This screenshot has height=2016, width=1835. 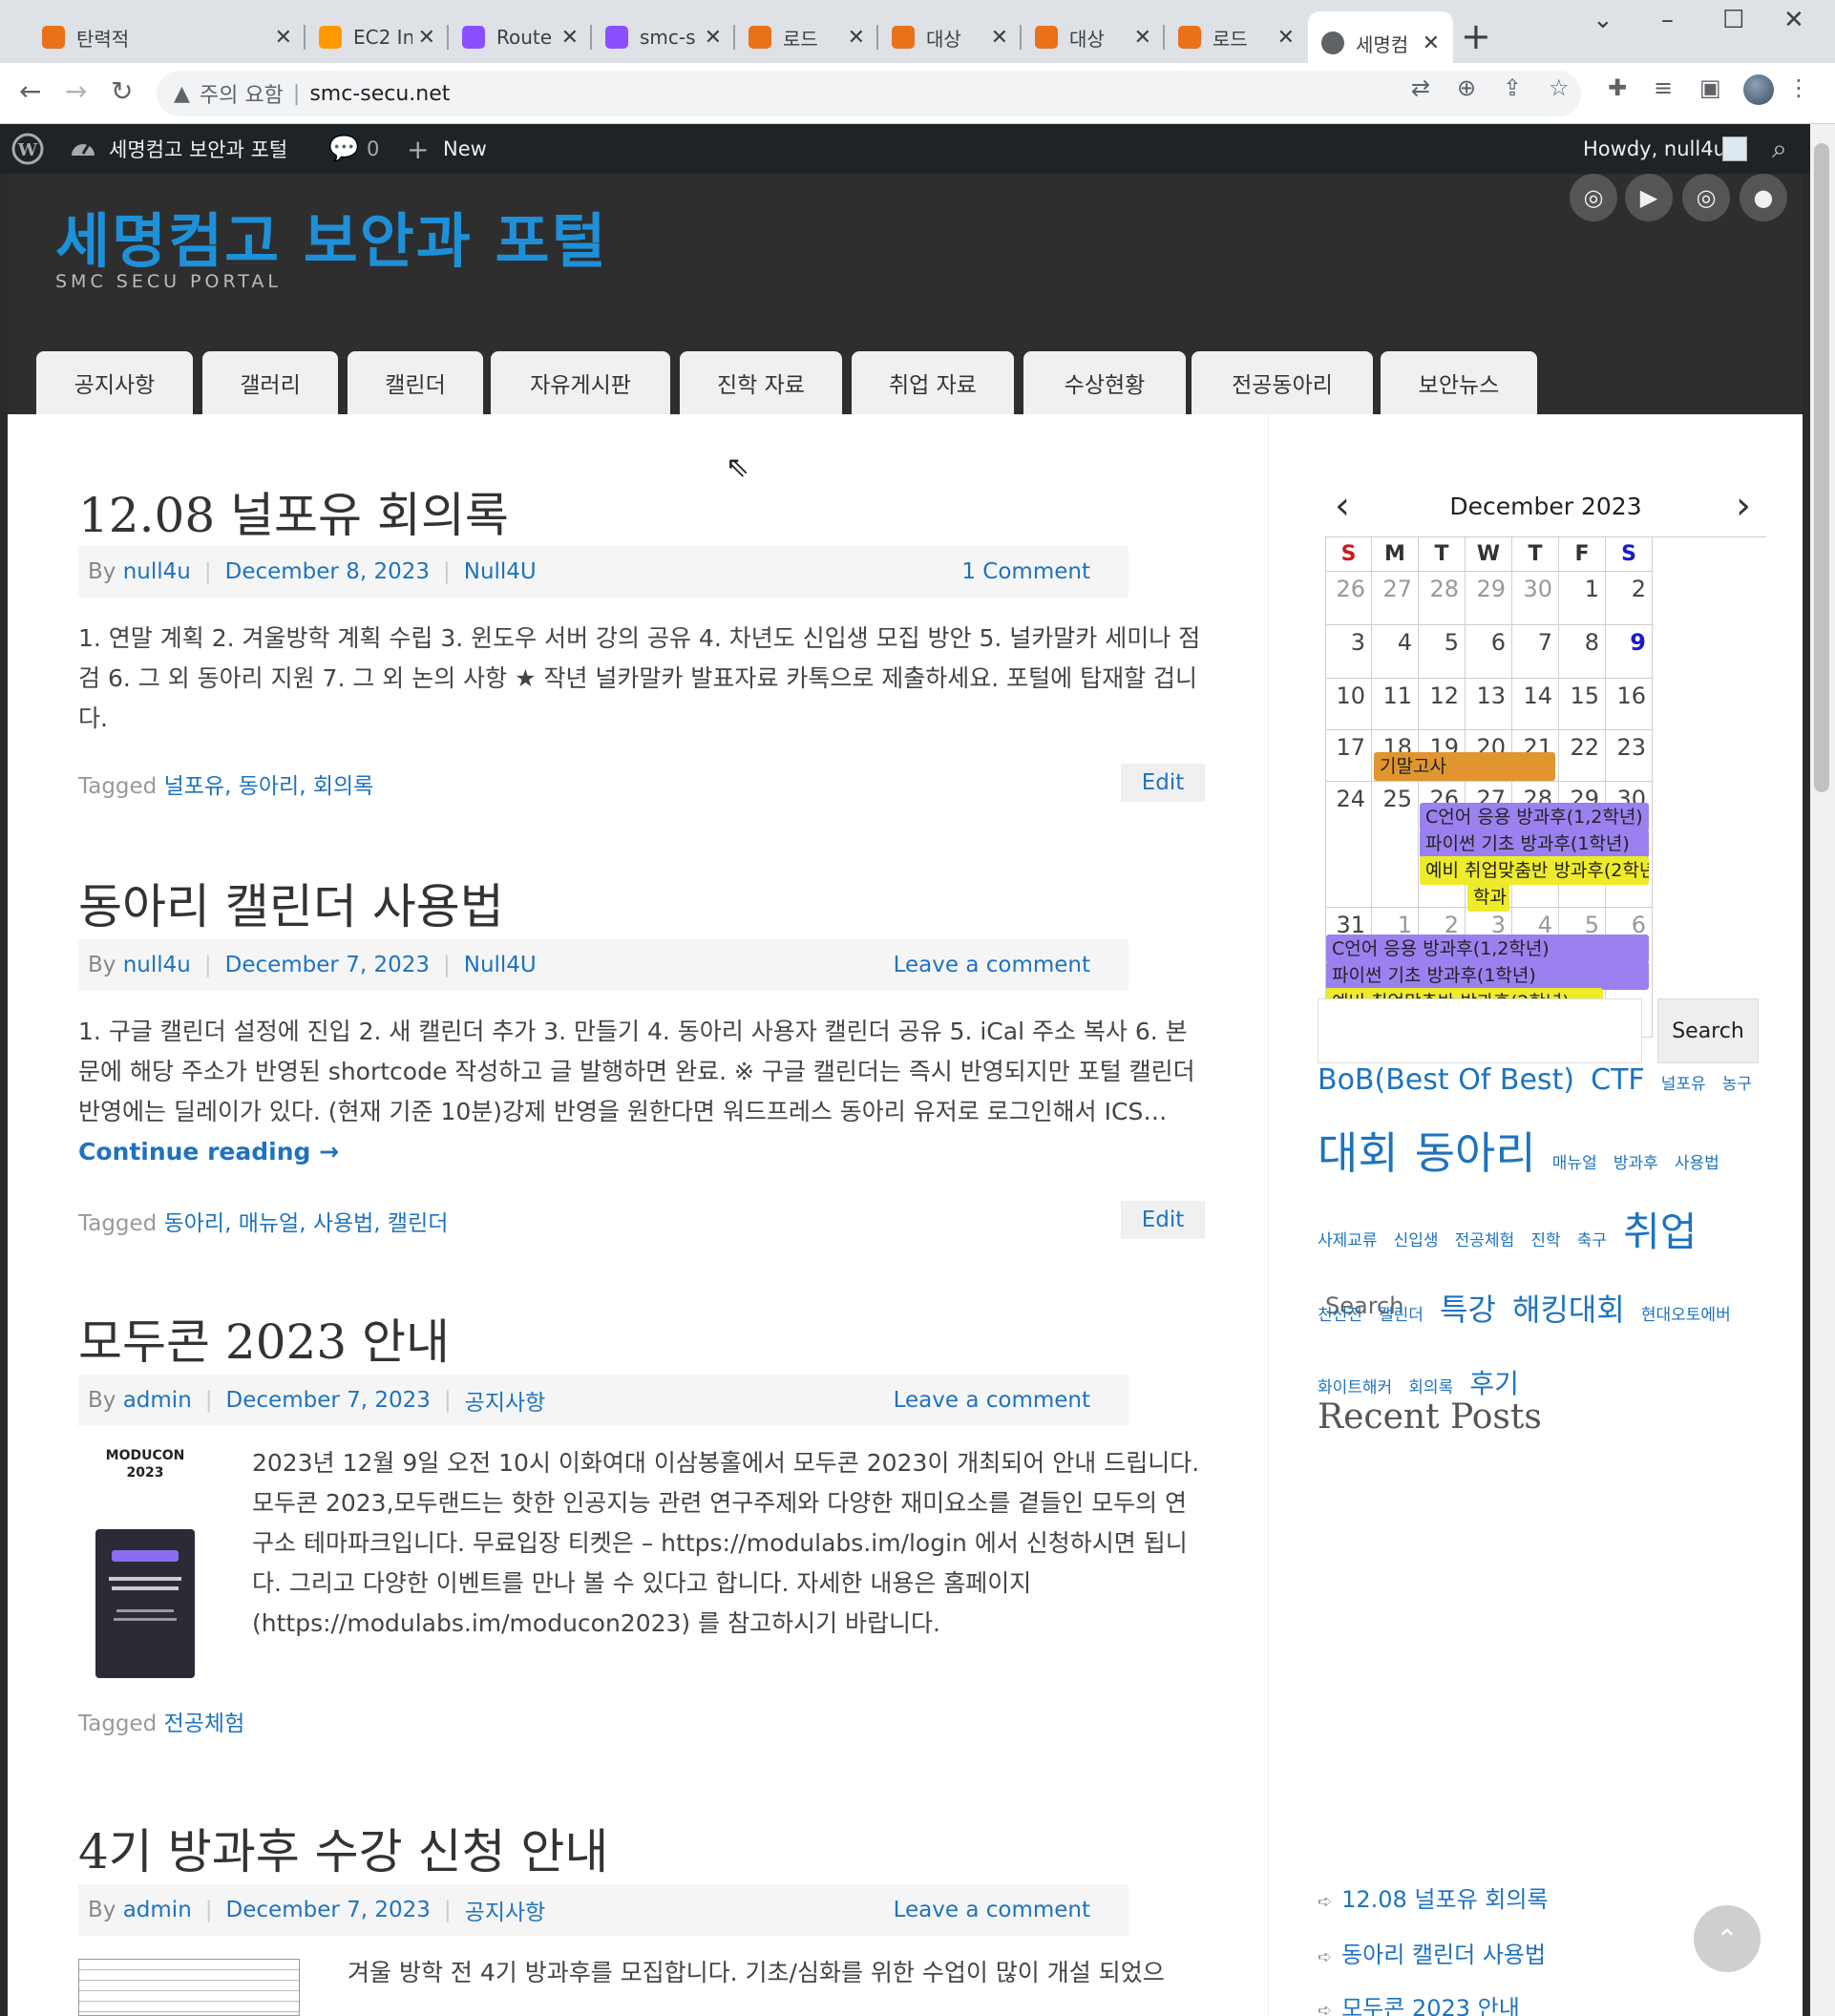 What do you see at coordinates (1401, 1315) in the screenshot?
I see `tag-link: 캘린더` at bounding box center [1401, 1315].